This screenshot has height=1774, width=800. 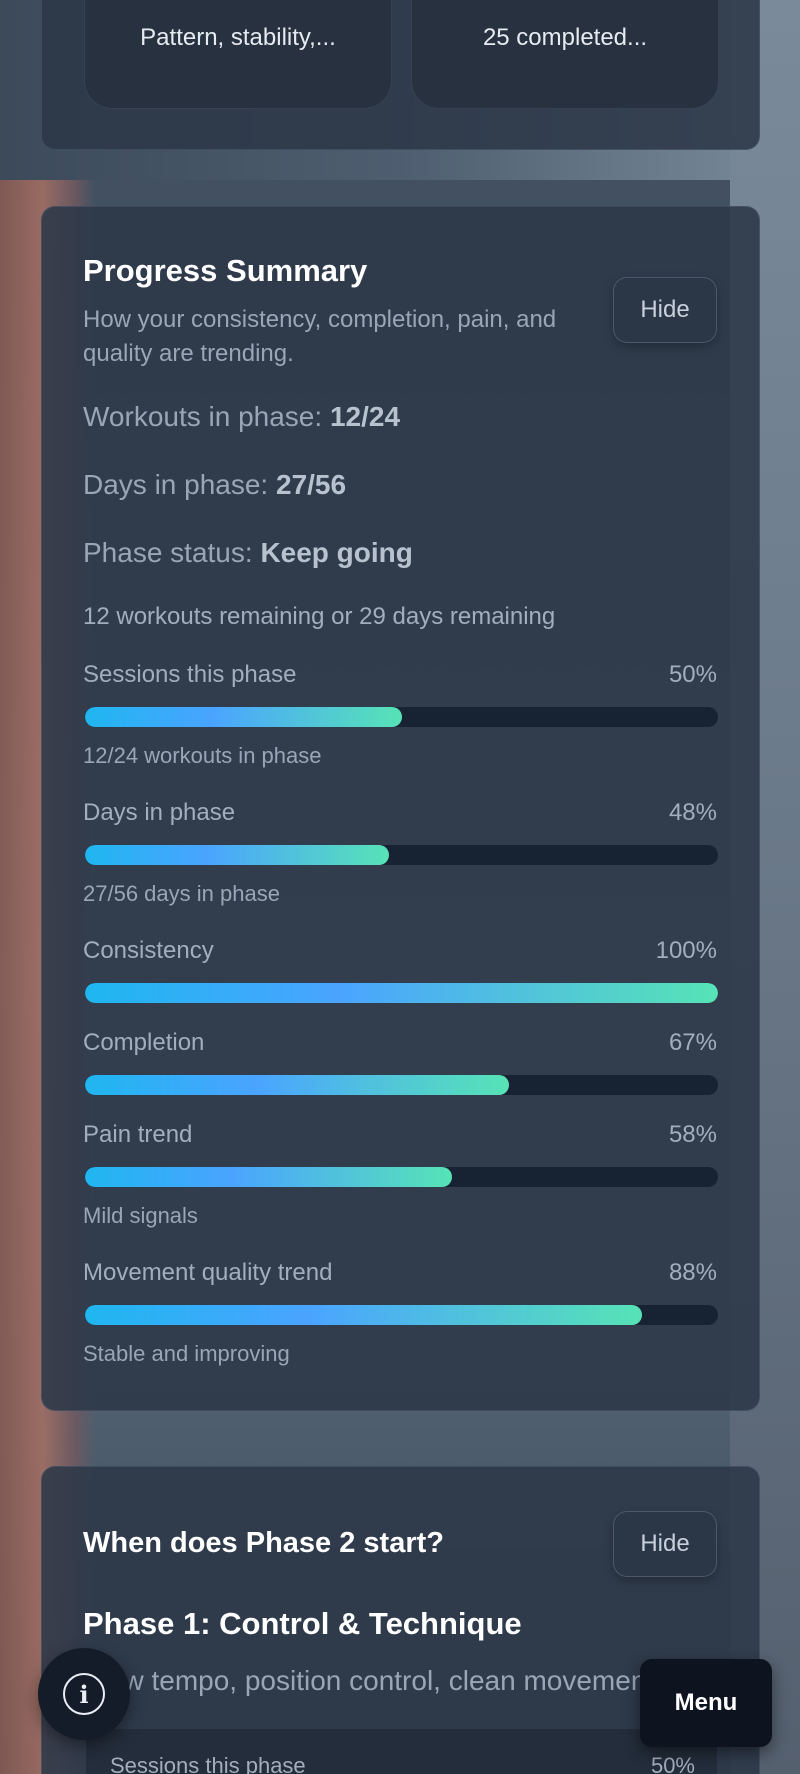 What do you see at coordinates (665, 310) in the screenshot?
I see `hide-progress-button: Hide` at bounding box center [665, 310].